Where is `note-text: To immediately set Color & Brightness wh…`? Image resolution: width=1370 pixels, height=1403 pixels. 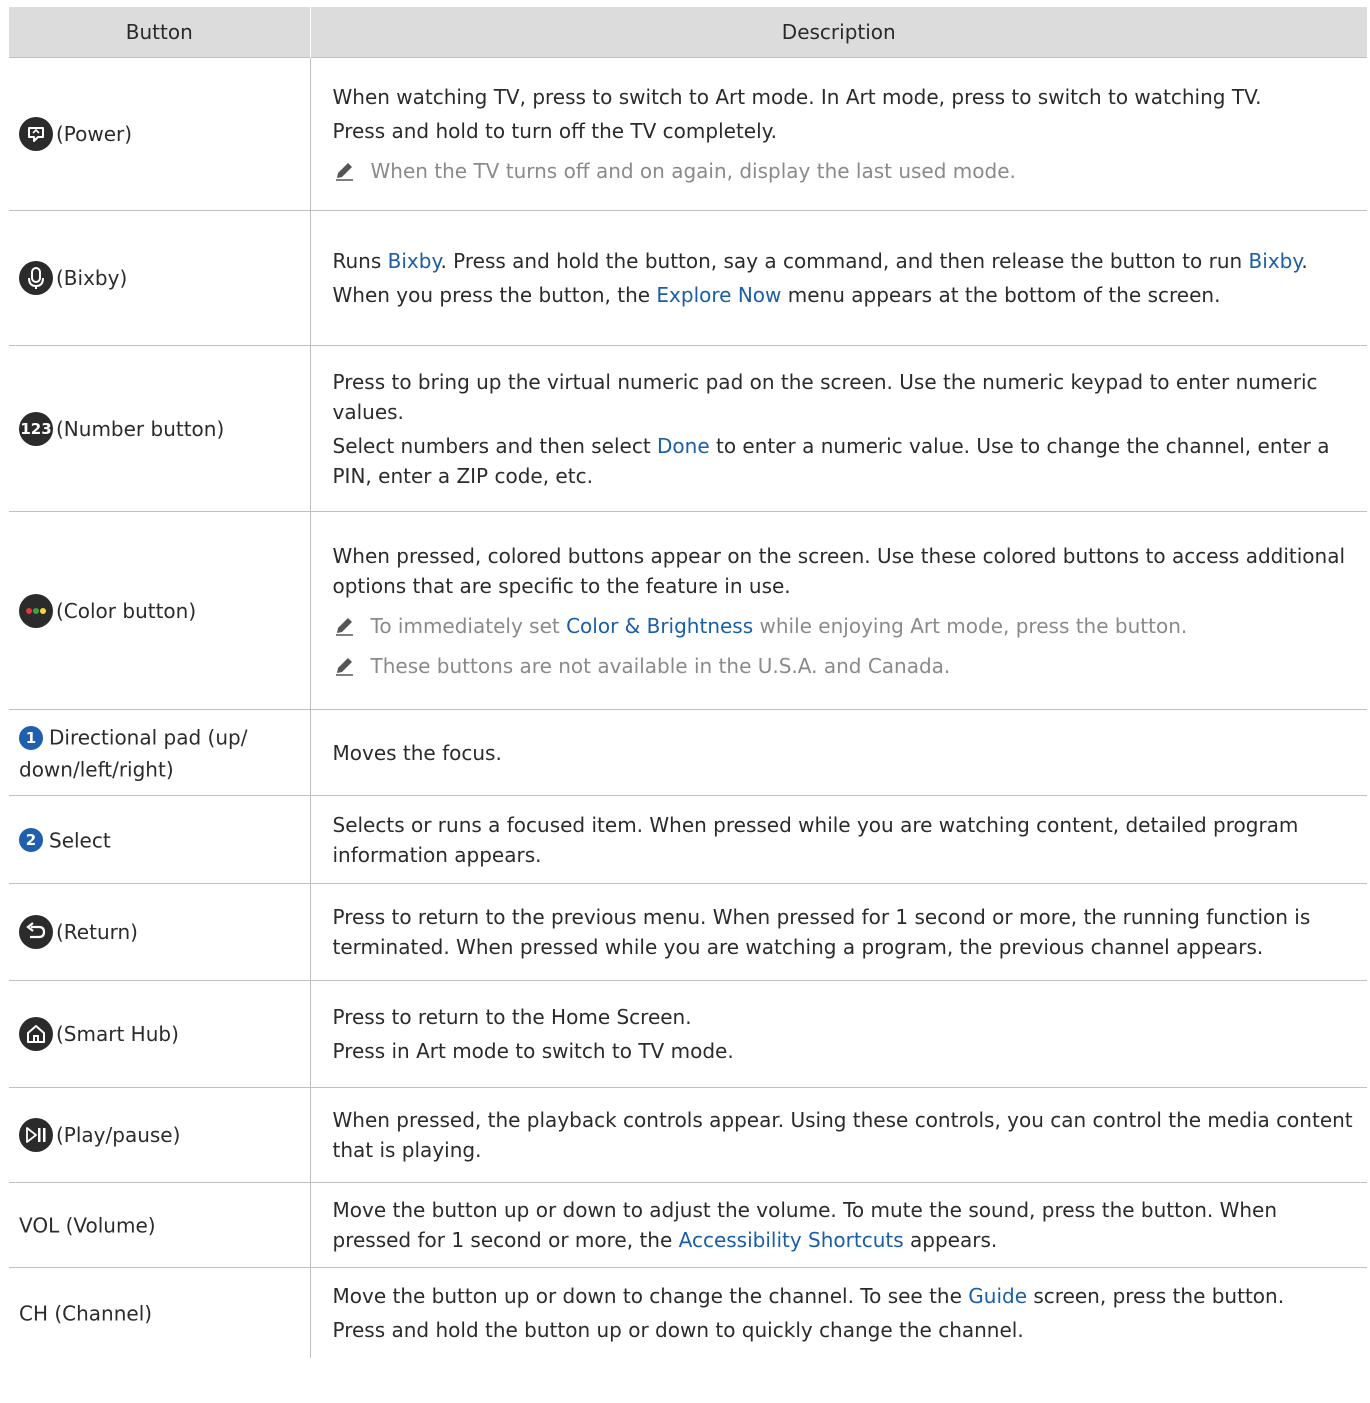
note-text: To immediately set Color & Brightness wh… is located at coordinates (779, 626).